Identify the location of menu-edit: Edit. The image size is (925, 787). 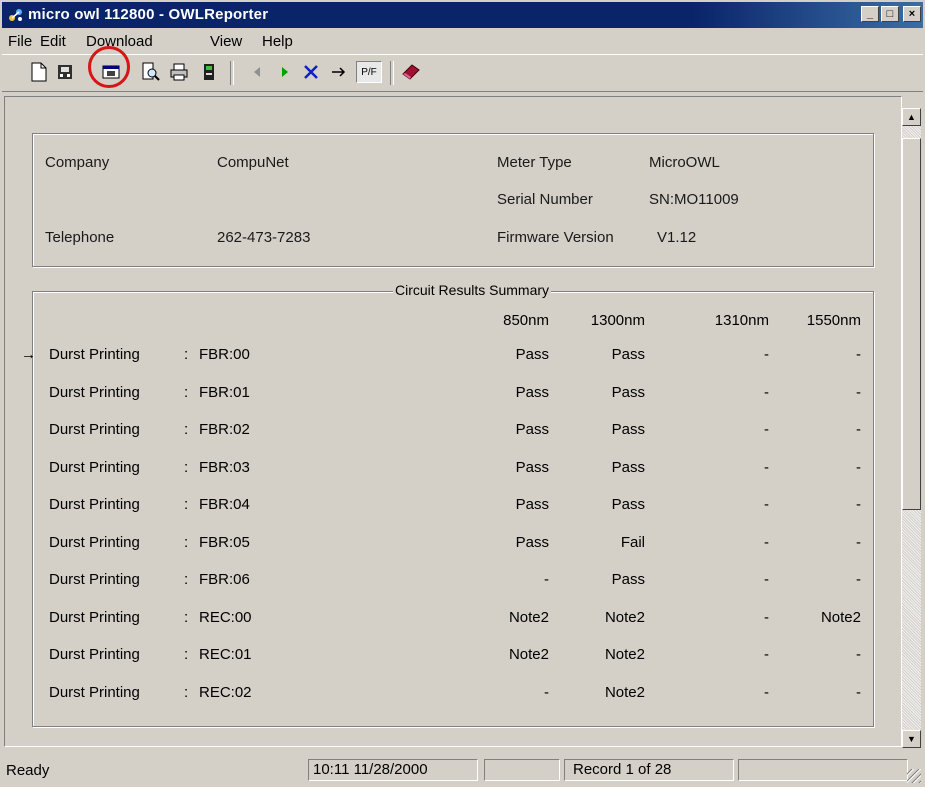
(53, 41).